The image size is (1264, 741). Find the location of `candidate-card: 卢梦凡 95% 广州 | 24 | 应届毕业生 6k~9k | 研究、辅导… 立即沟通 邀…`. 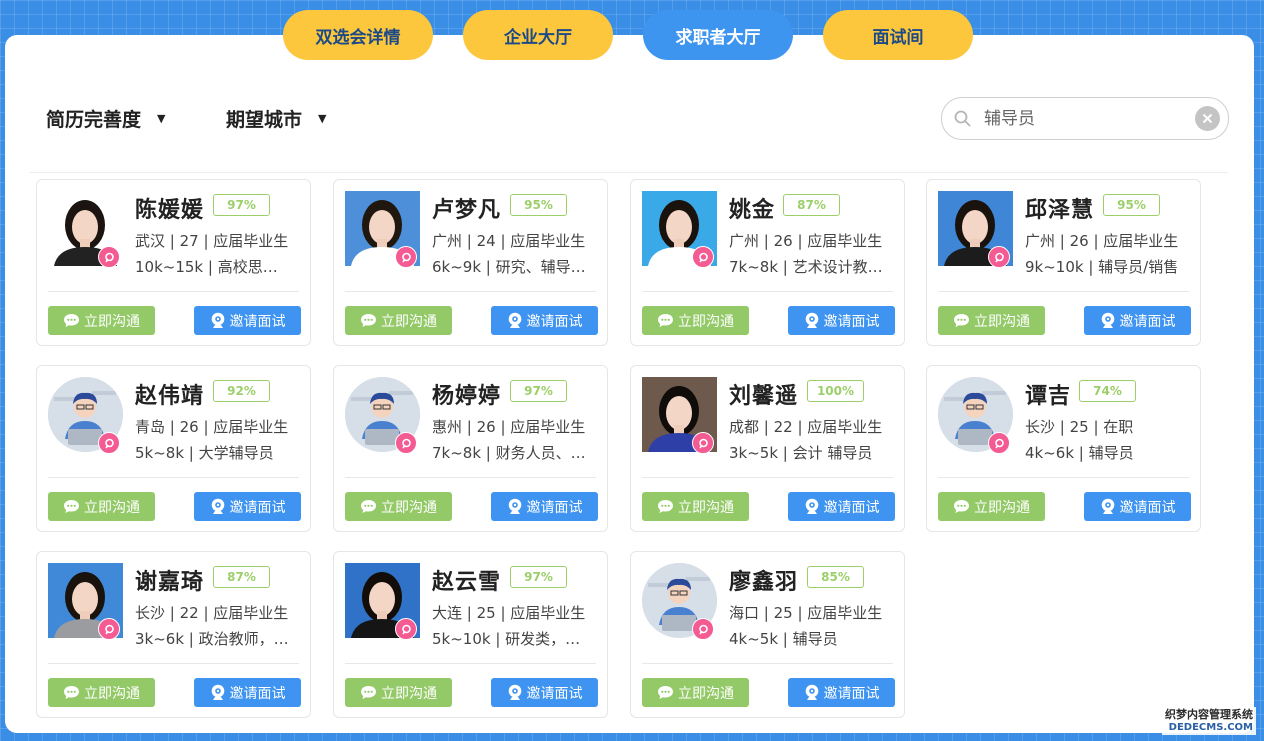

candidate-card: 卢梦凡 95% 广州 | 24 | 应届毕业生 6k~9k | 研究、辅导… 立即沟通 邀… is located at coordinates (470, 262).